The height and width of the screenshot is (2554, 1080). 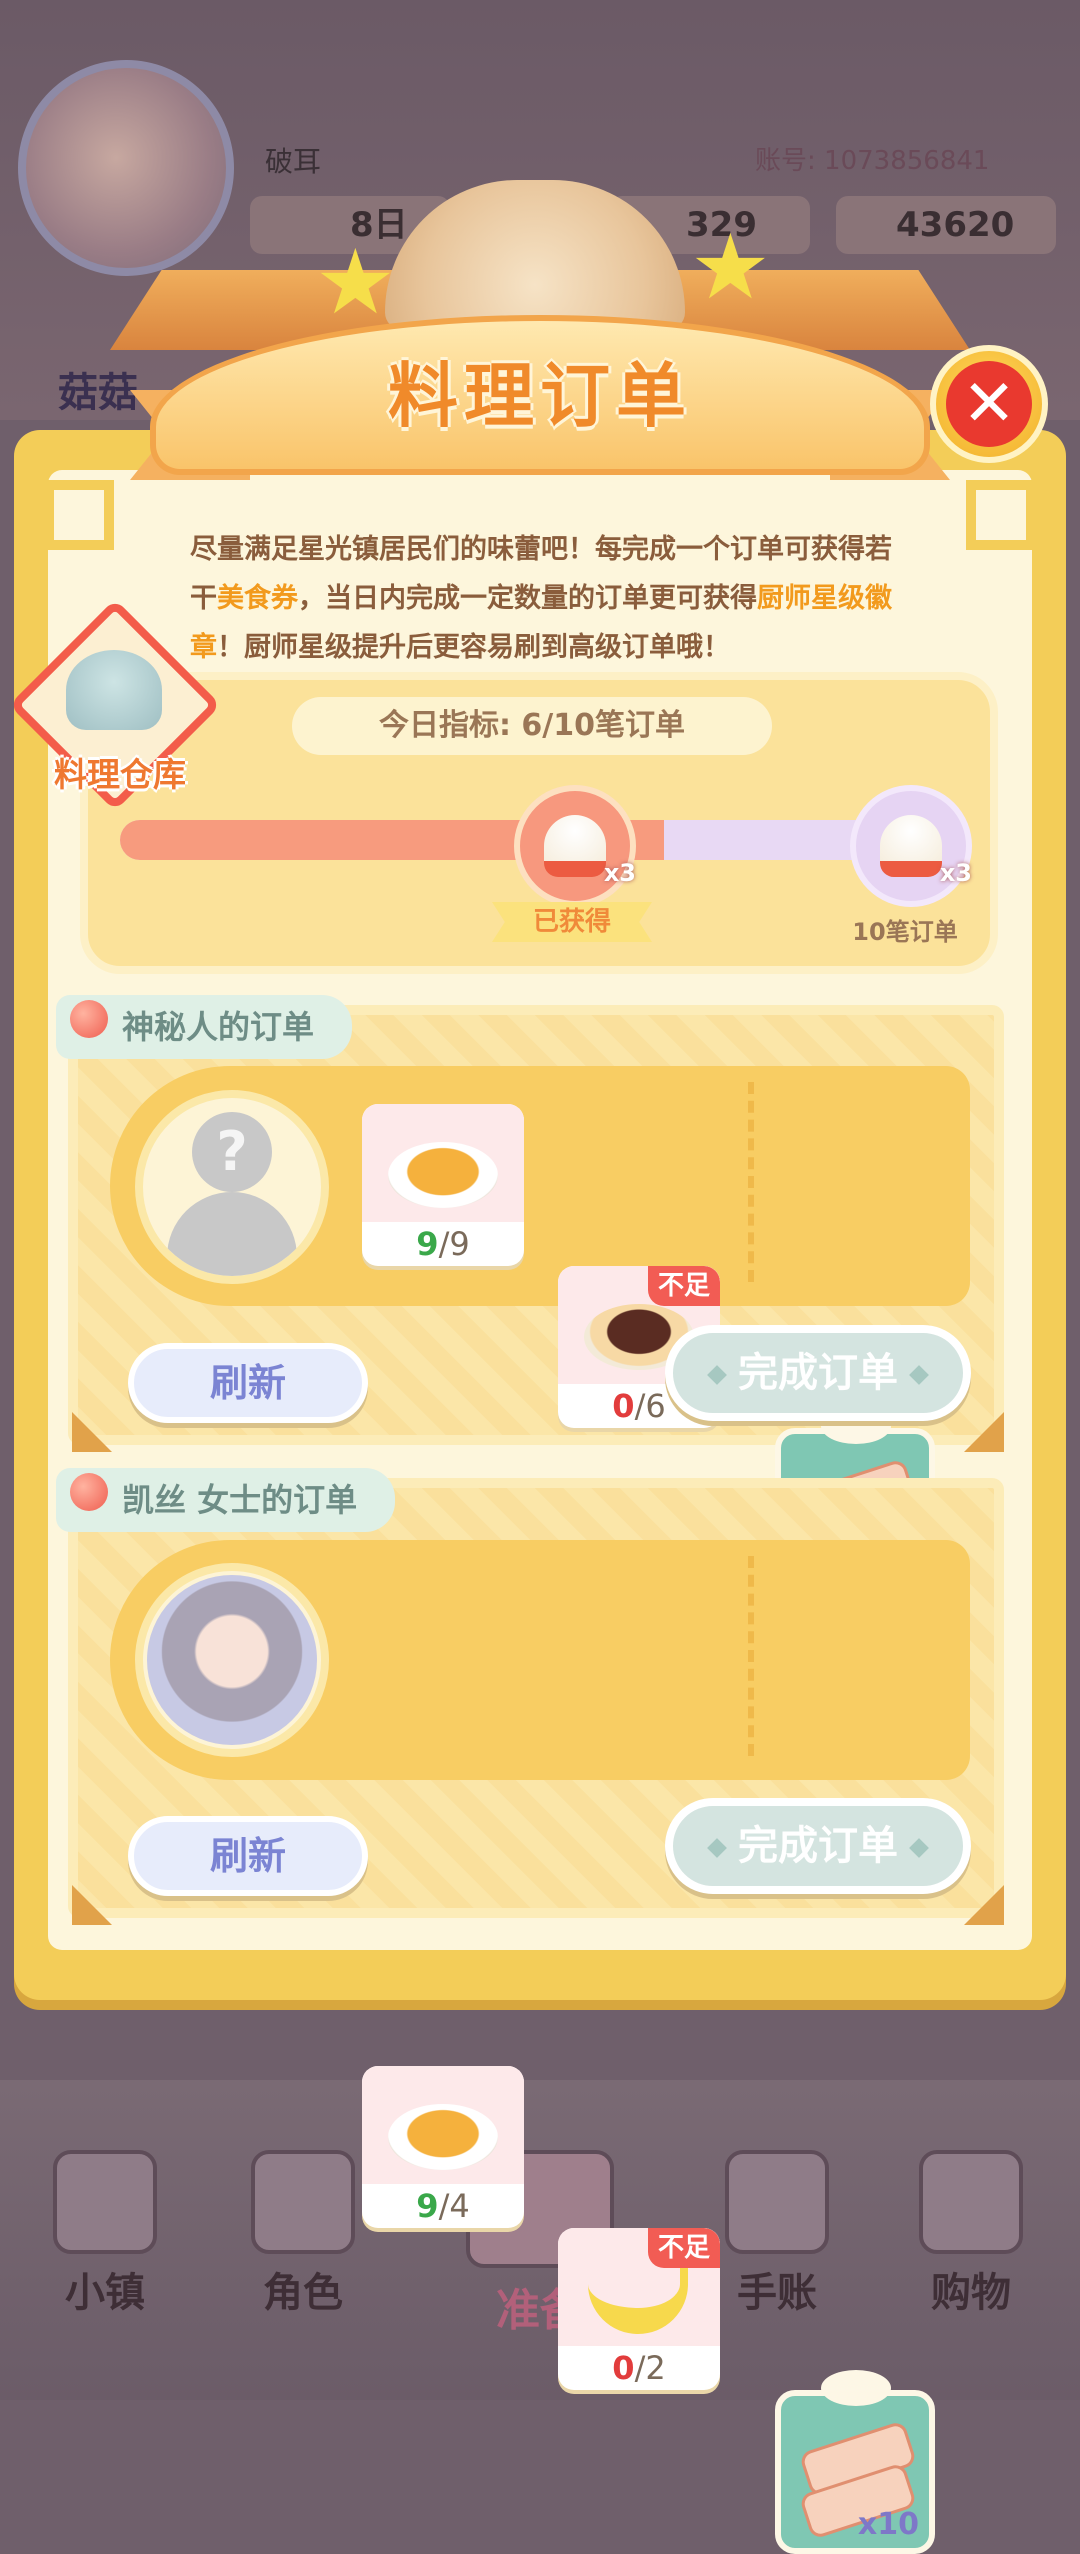 I want to click on nav-notebook: 手账, so click(x=777, y=2234).